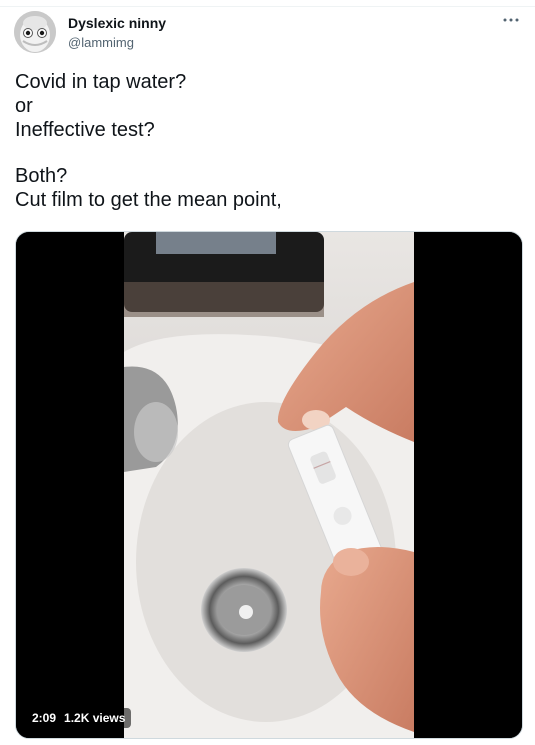 The image size is (535, 745). Describe the element at coordinates (148, 200) in the screenshot. I see `tweet-line: Cut film to get the mean point,` at that location.